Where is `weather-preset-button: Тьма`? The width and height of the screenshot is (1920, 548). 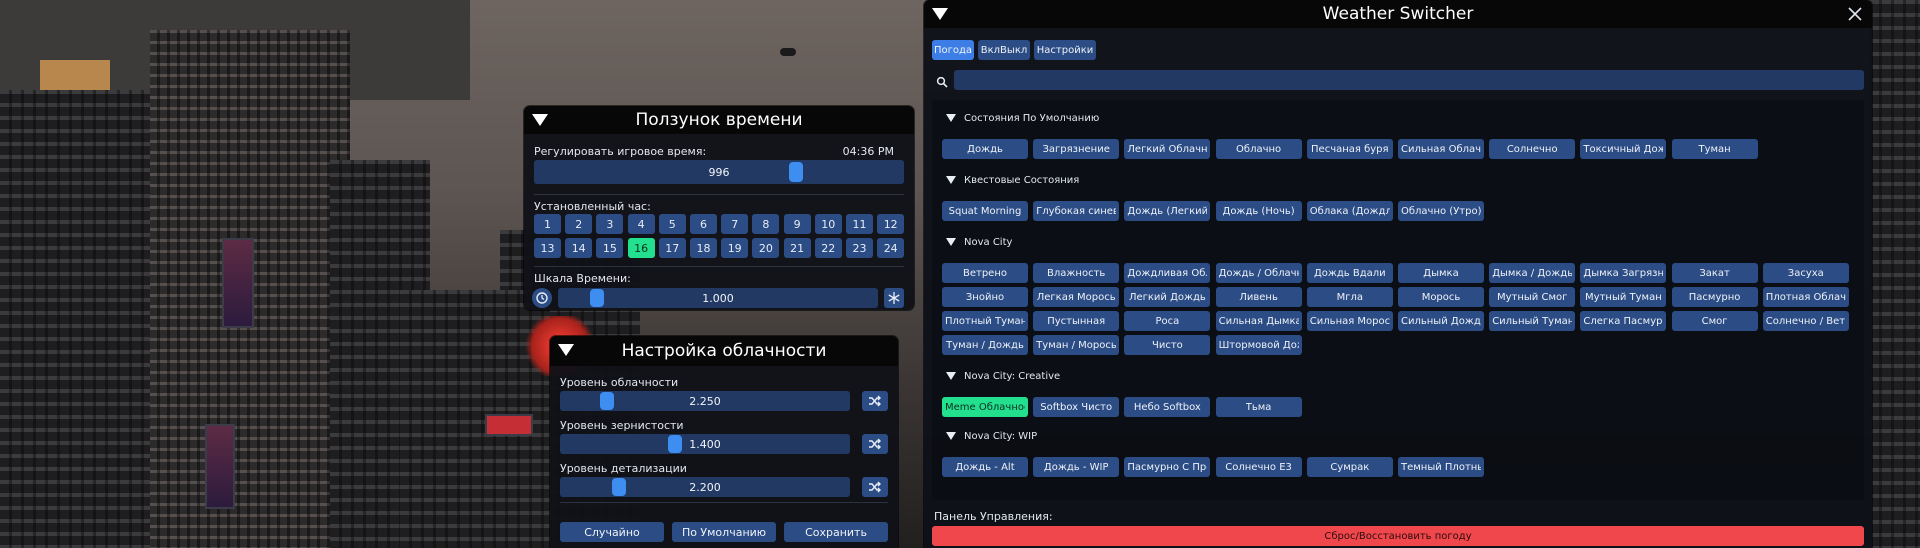
weather-preset-button: Тьма is located at coordinates (1258, 407).